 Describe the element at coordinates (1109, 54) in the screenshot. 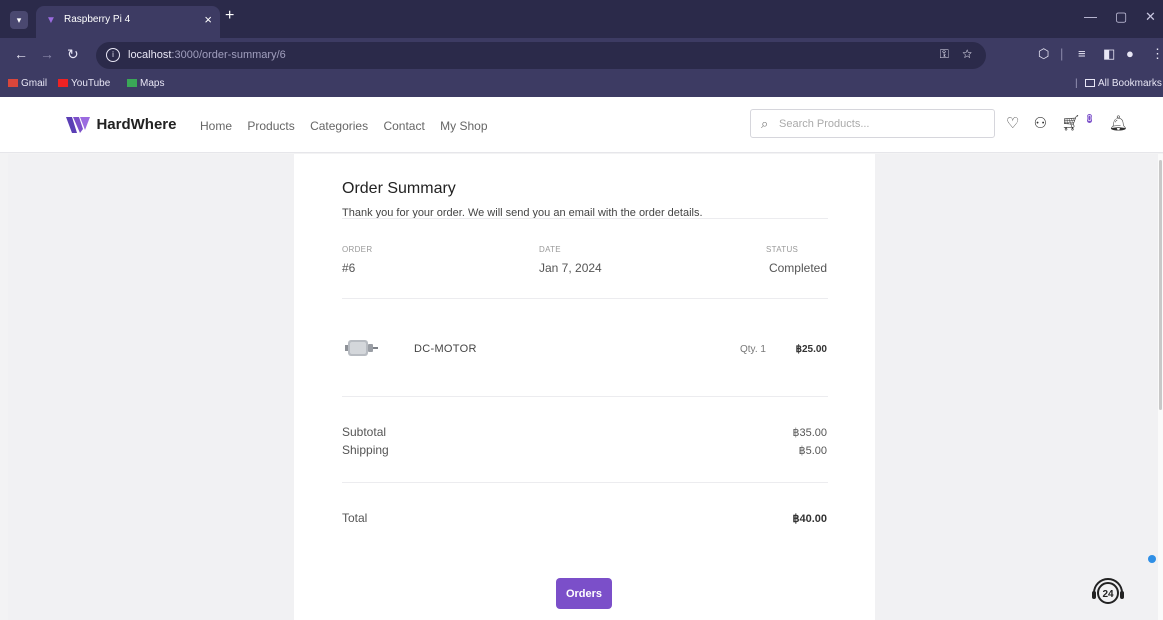

I see `side-panel-icon: ◧` at that location.